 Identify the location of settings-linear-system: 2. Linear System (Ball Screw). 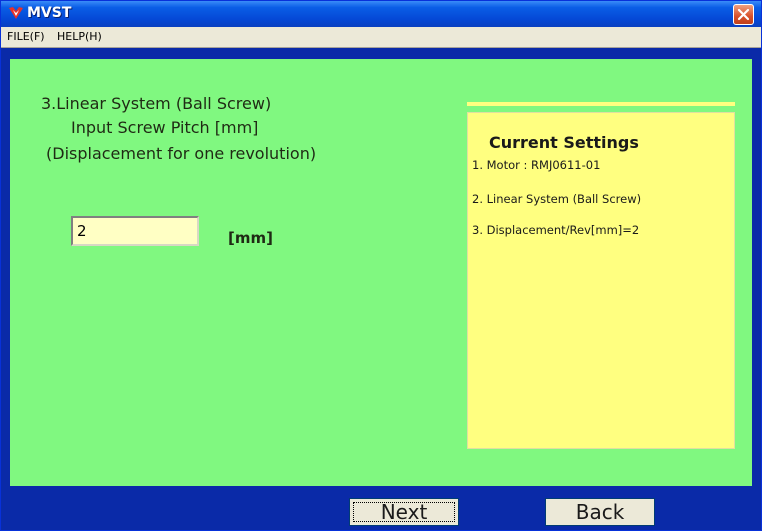
(557, 199).